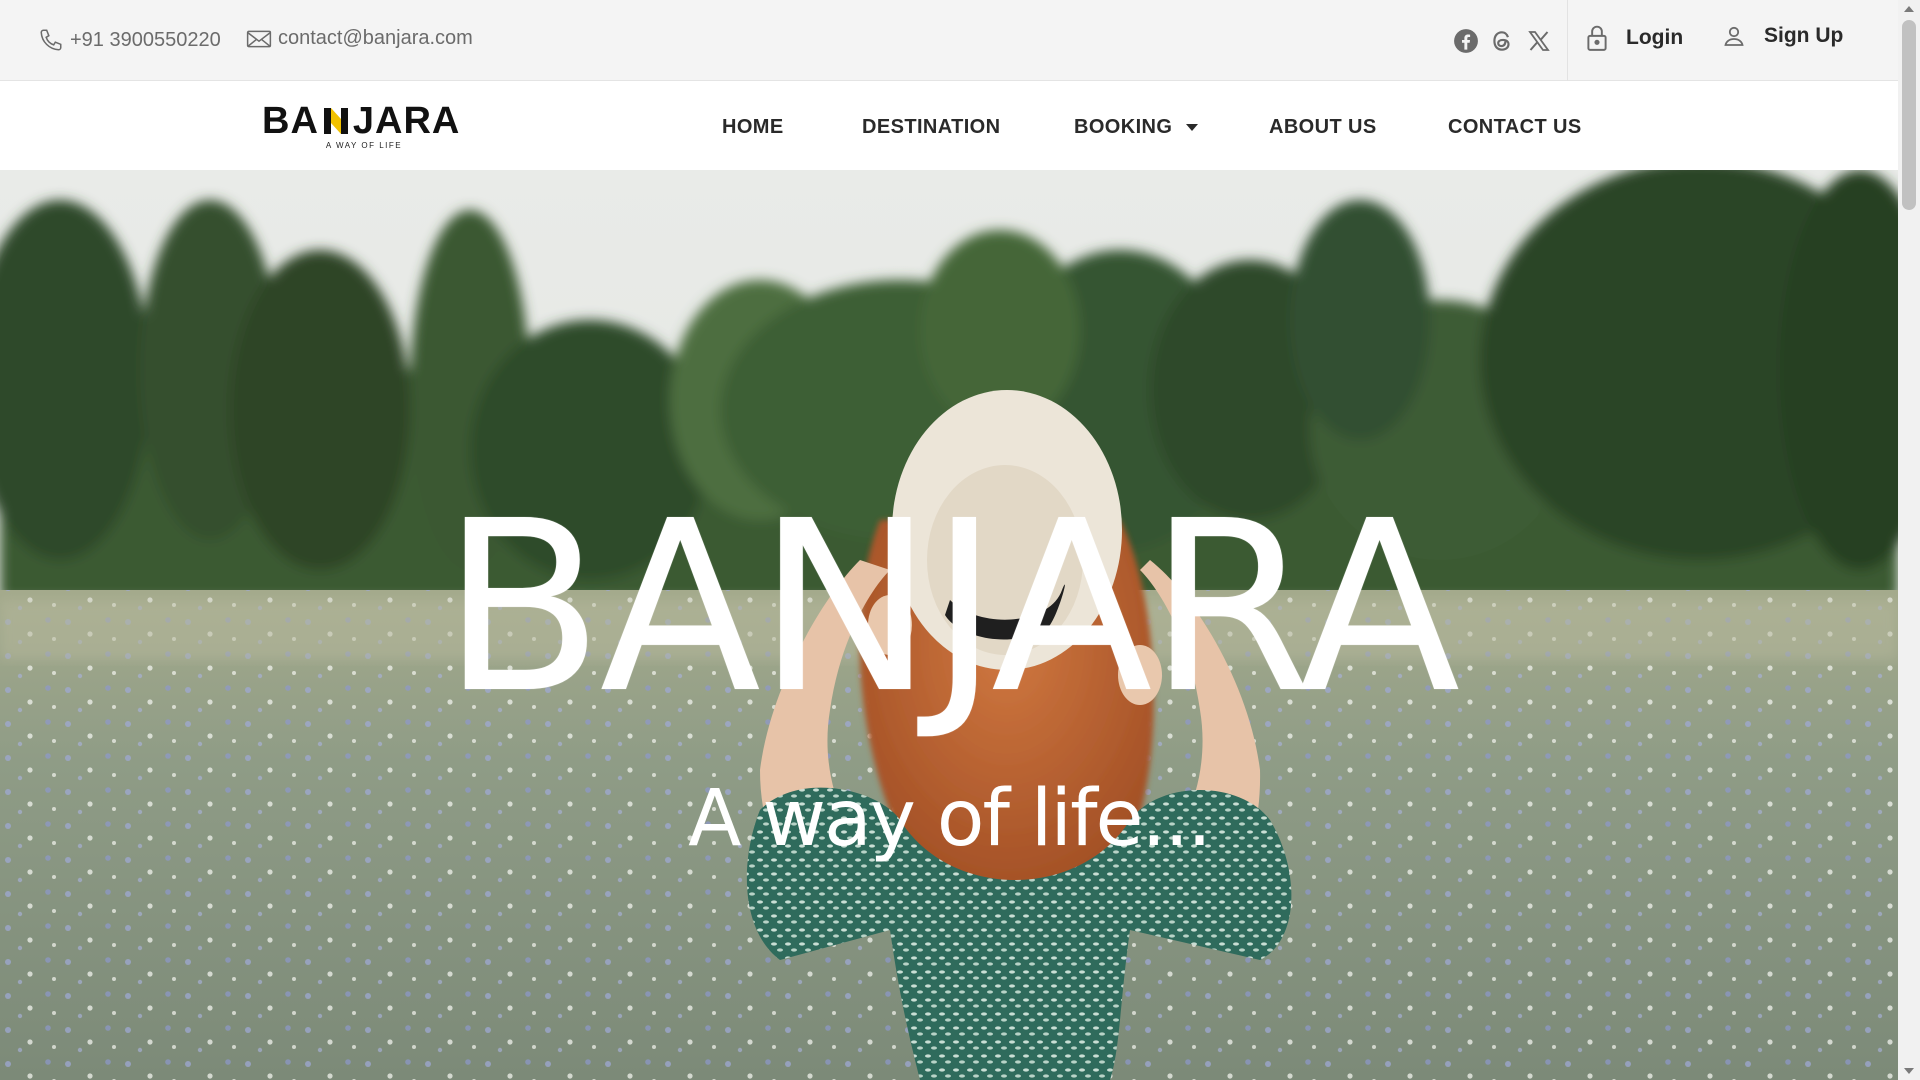 The width and height of the screenshot is (1920, 1080). I want to click on nav-destination: DESTINATION, so click(931, 127).